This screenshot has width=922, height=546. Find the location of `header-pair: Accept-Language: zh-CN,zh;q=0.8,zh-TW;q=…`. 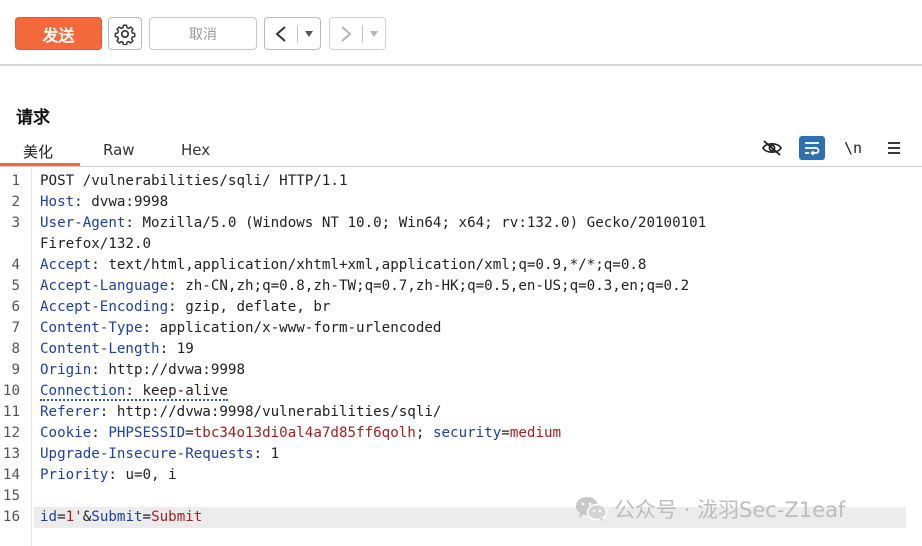

header-pair: Accept-Language: zh-CN,zh;q=0.8,zh-TW;q=… is located at coordinates (364, 286).